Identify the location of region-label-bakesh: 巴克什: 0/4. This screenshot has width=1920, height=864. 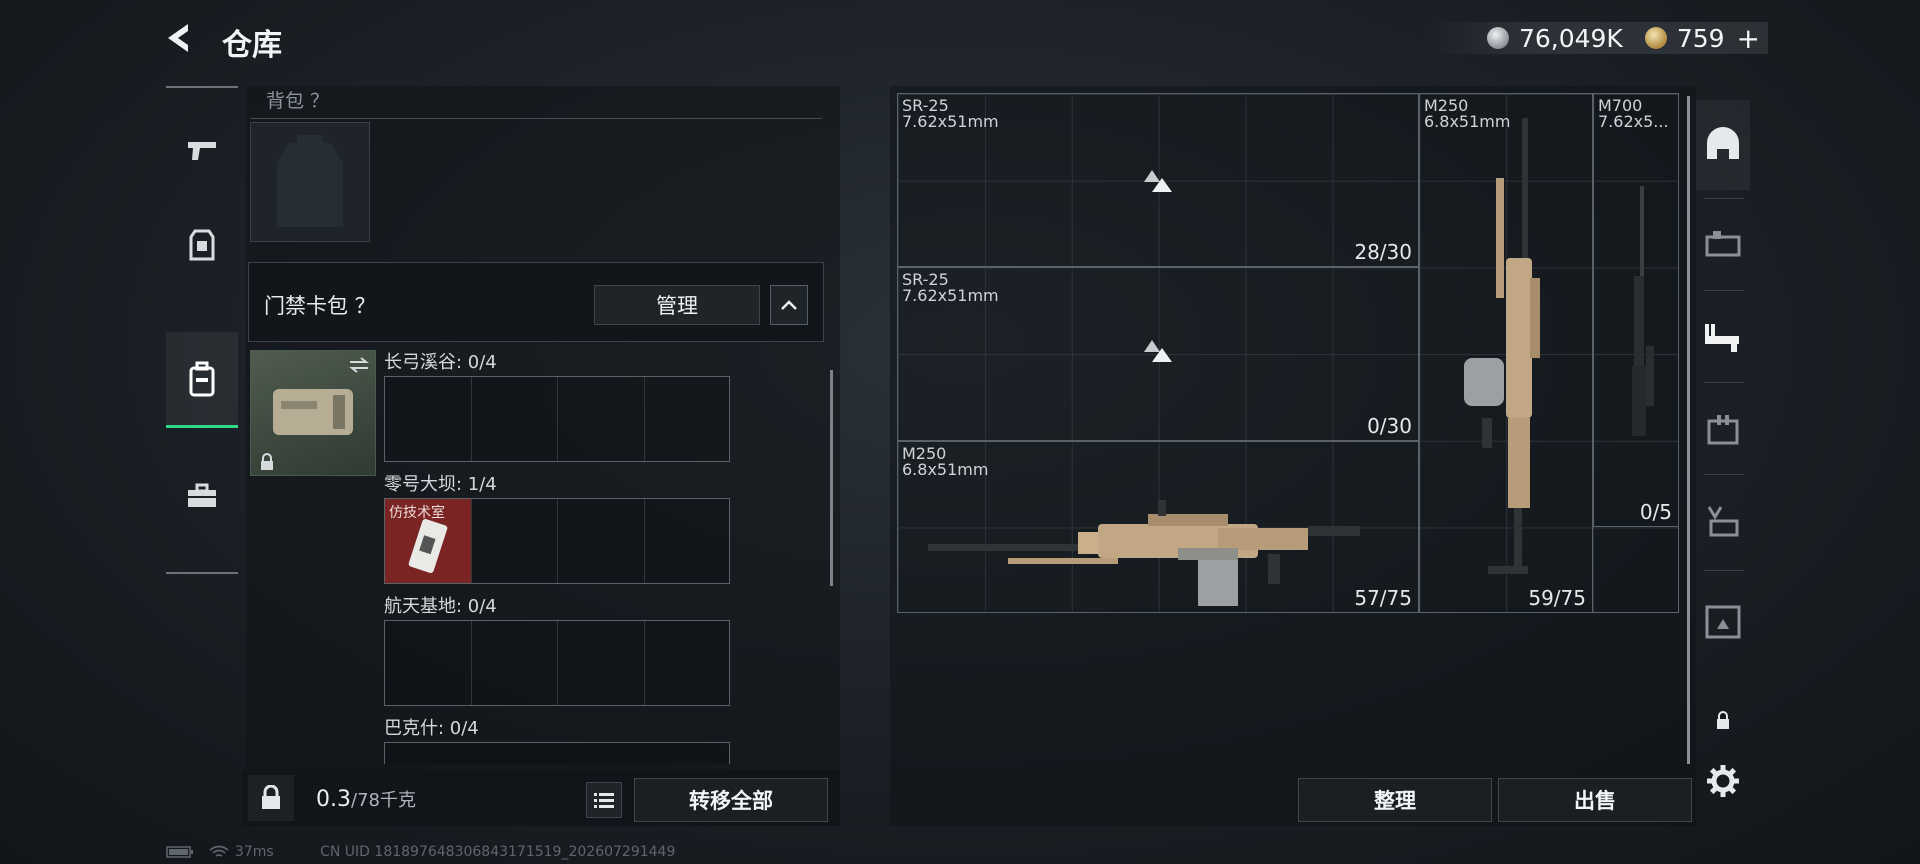
(431, 728).